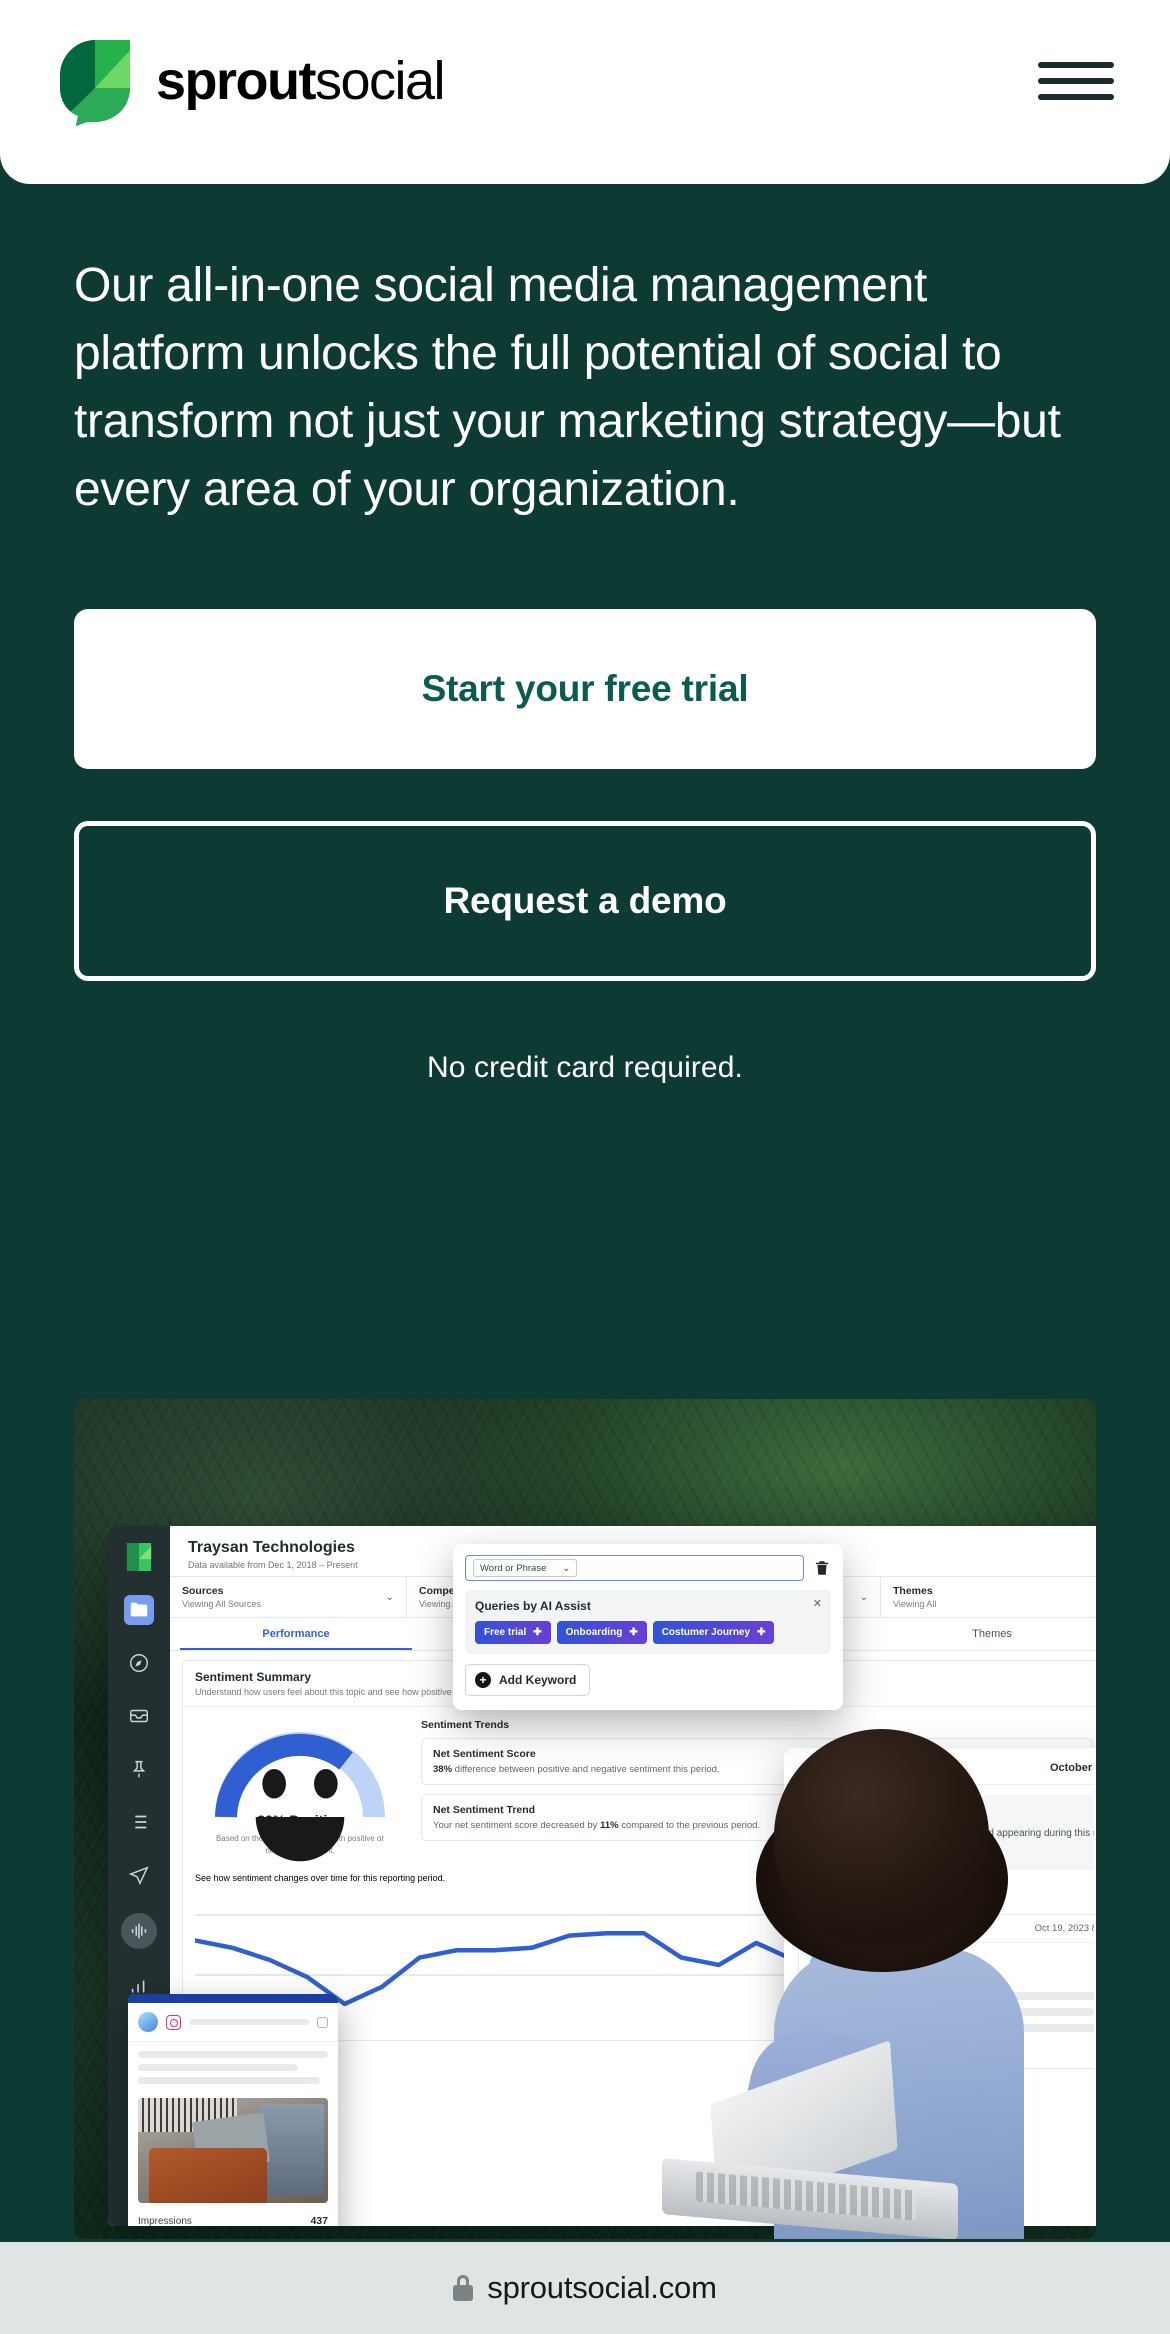  I want to click on add-keyword-button: + Add Keyword, so click(528, 1680).